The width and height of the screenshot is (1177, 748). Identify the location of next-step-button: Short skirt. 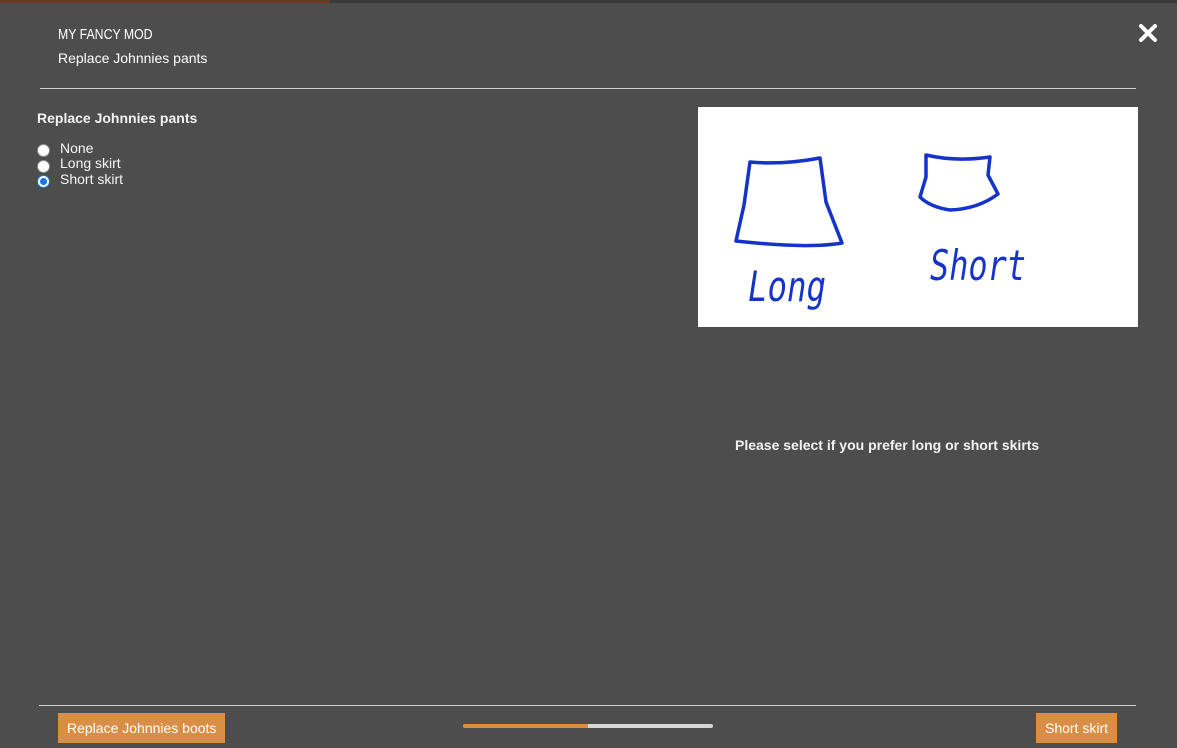
(1076, 728).